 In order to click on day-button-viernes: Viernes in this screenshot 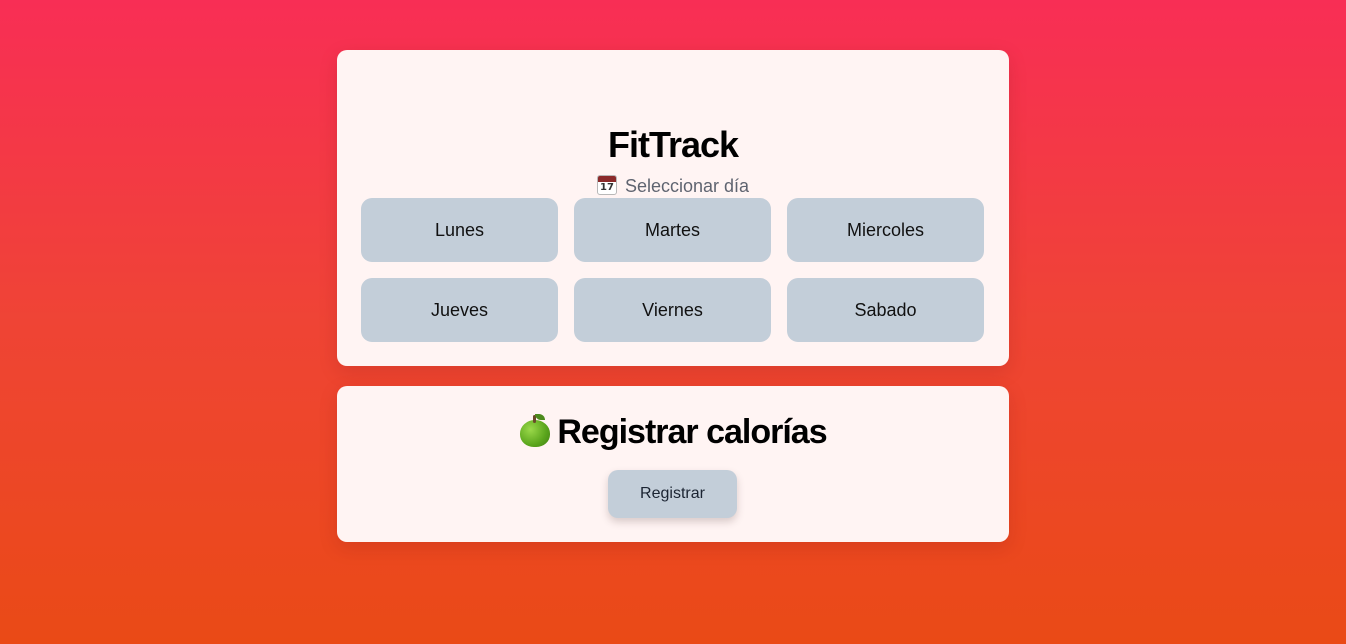, I will do `click(672, 310)`.